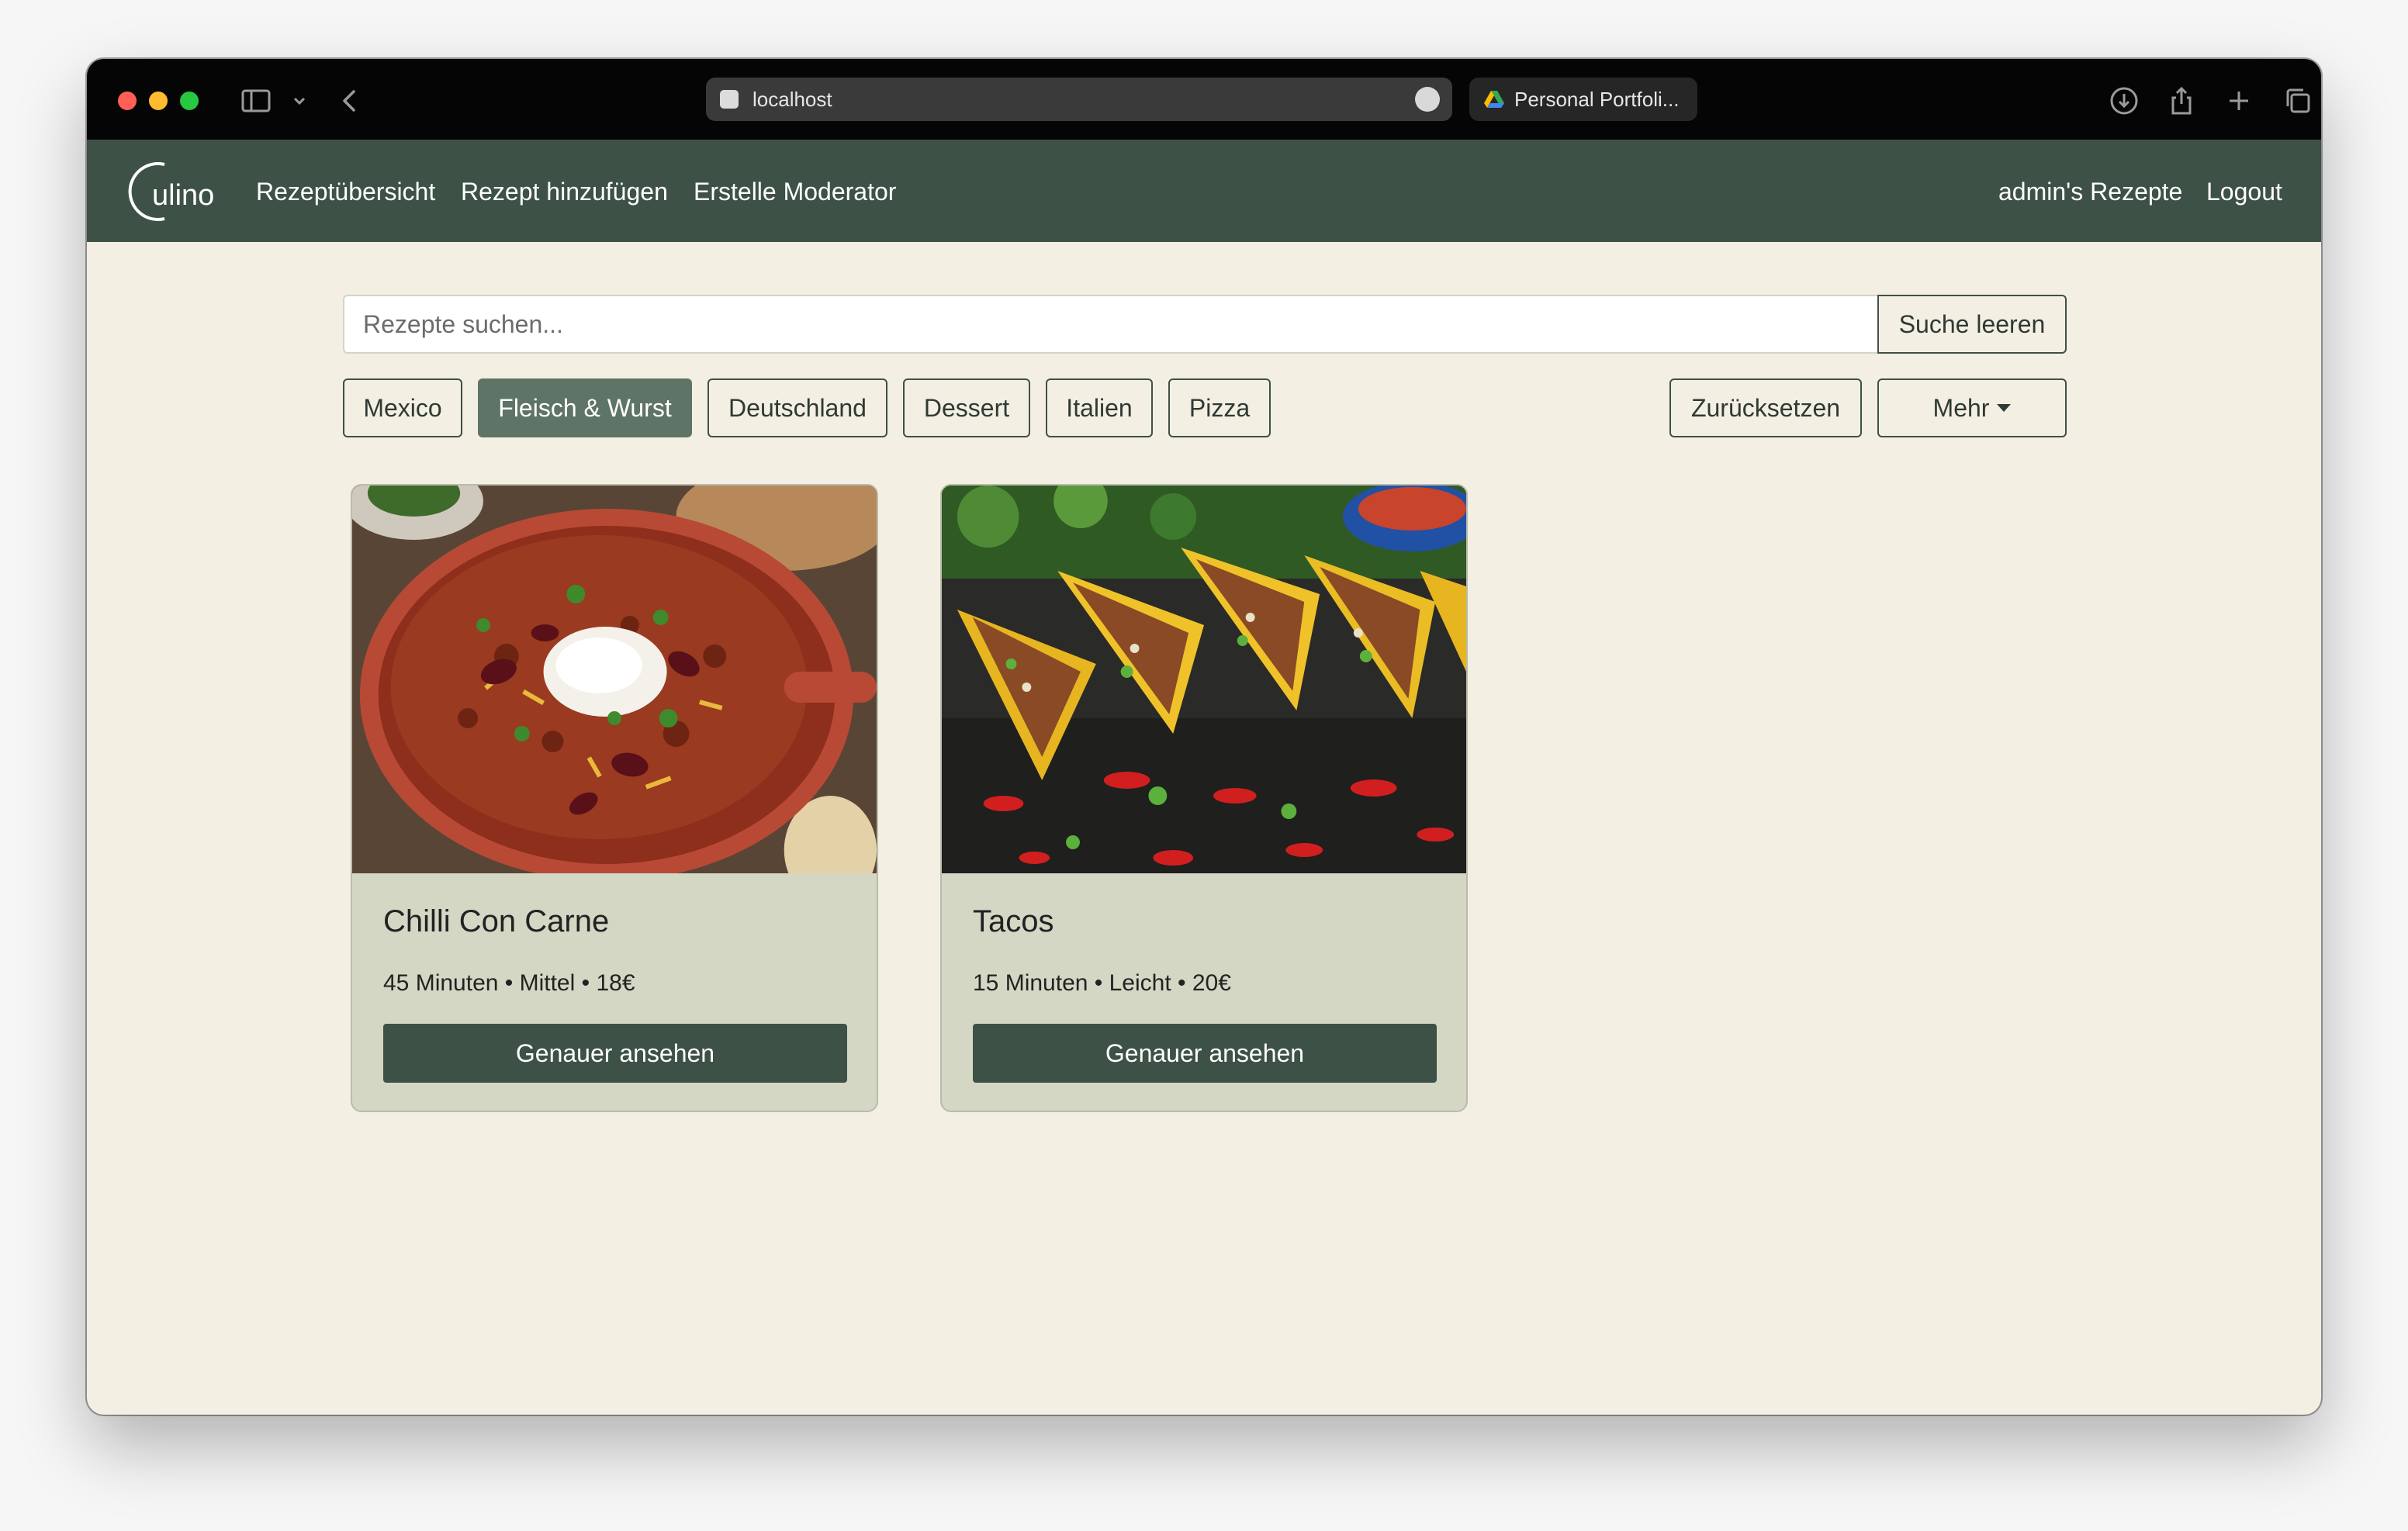 This screenshot has width=2408, height=1531. Describe the element at coordinates (2181, 100) in the screenshot. I see `share-icon` at that location.